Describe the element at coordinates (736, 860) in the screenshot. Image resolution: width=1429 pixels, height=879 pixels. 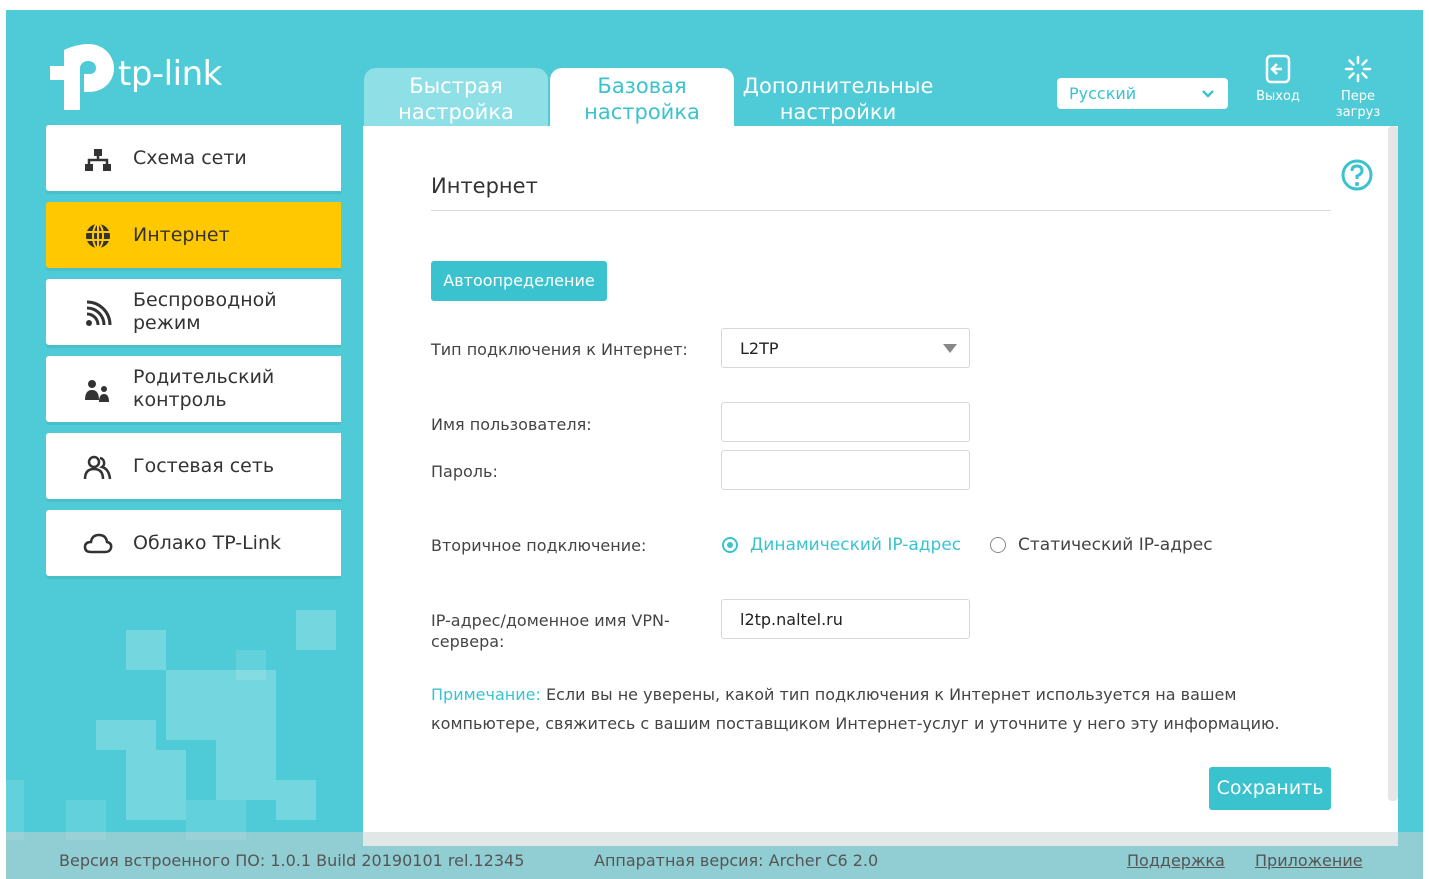
I see `hardware-version: Аппаратная версия: Archer C6 2.0` at that location.